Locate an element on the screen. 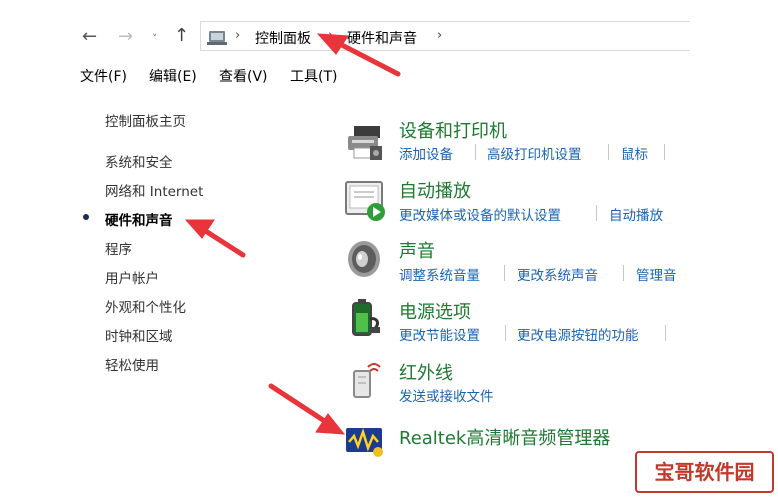 The width and height of the screenshot is (778, 500). up-button: ↑ is located at coordinates (181, 36).